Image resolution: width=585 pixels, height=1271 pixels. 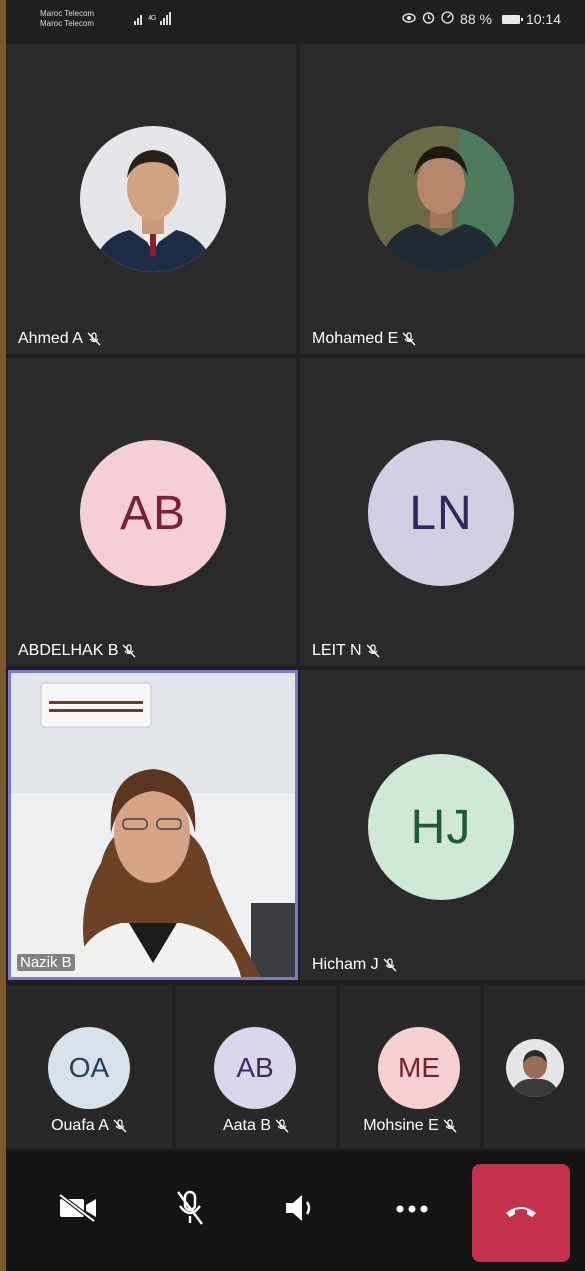 I want to click on participant-name: ABDELHAK B, so click(x=77, y=651).